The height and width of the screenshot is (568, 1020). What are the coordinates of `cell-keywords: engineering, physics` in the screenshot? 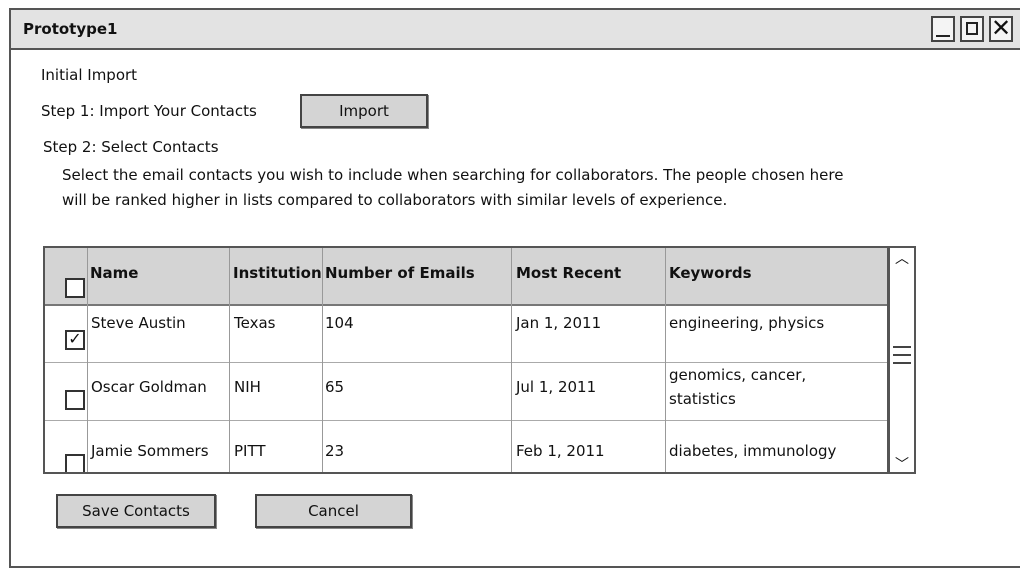 It's located at (747, 323).